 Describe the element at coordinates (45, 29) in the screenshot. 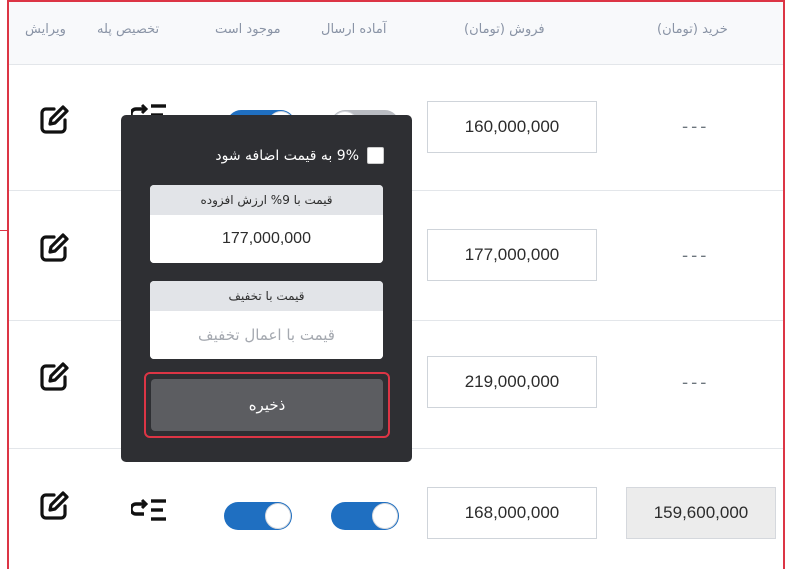

I see `header-edit: ویرایش` at that location.